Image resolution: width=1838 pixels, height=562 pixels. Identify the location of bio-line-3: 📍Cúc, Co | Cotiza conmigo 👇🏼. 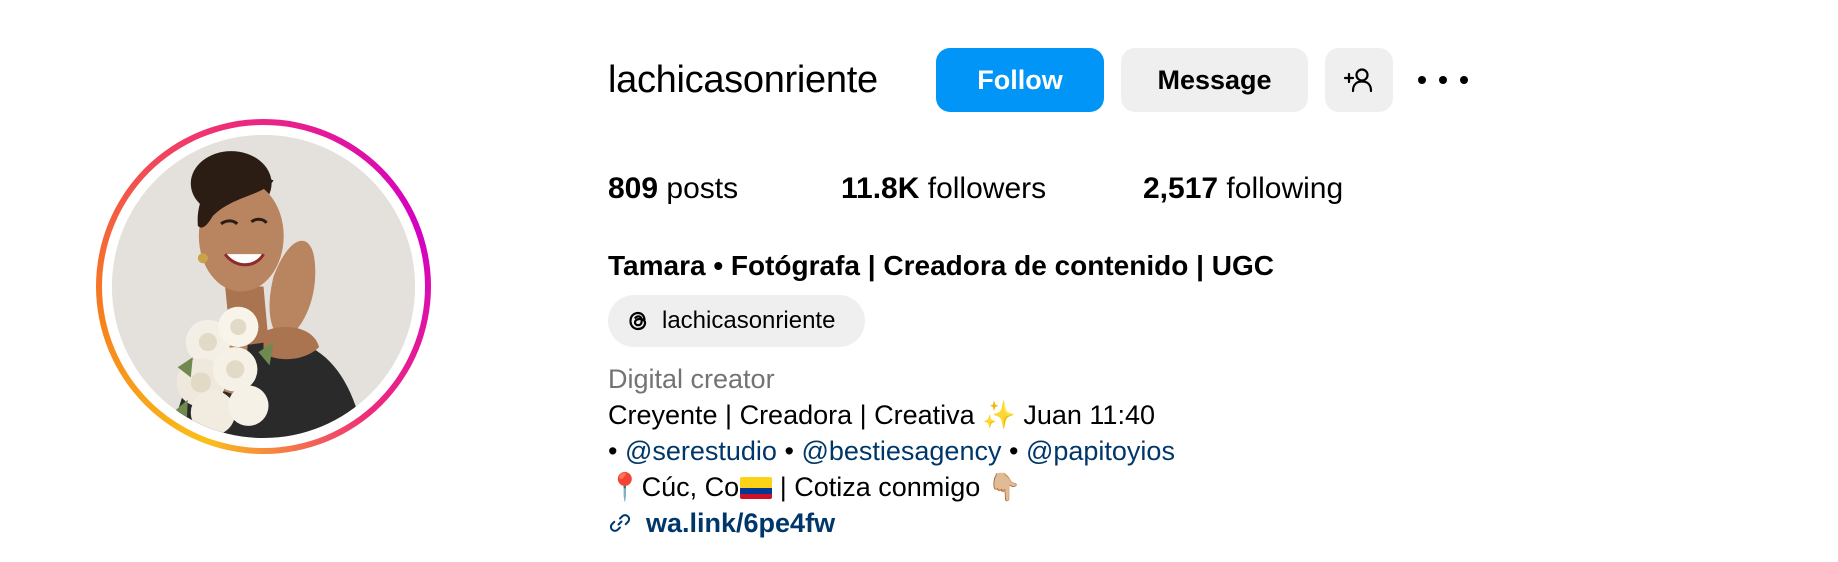
(814, 487).